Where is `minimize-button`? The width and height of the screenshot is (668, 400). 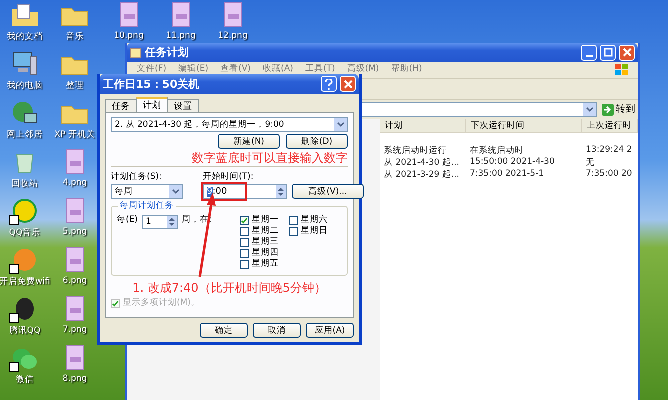
minimize-button is located at coordinates (589, 52).